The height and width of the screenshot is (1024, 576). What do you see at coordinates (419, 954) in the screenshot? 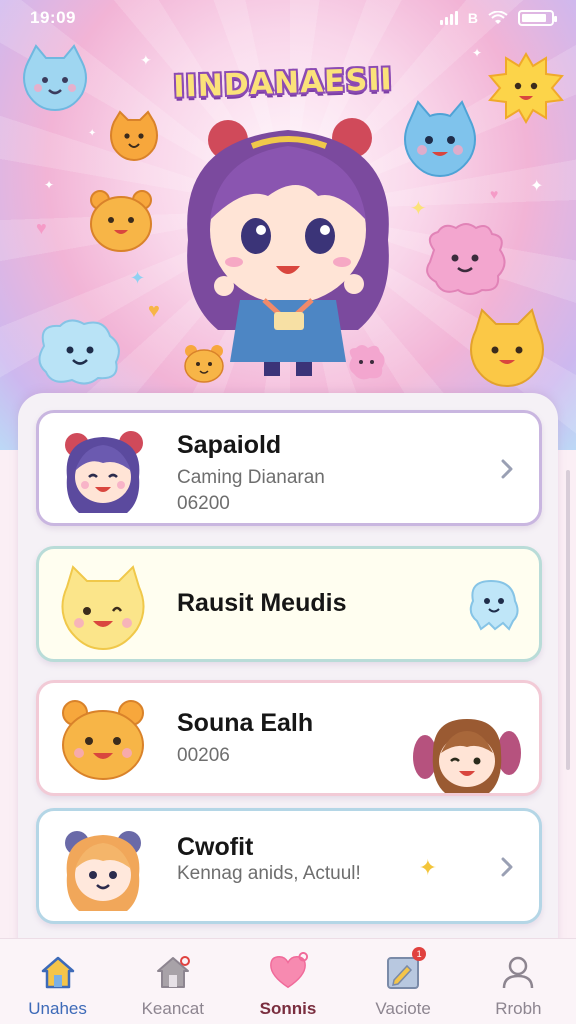
I see `notification-badge: 1` at bounding box center [419, 954].